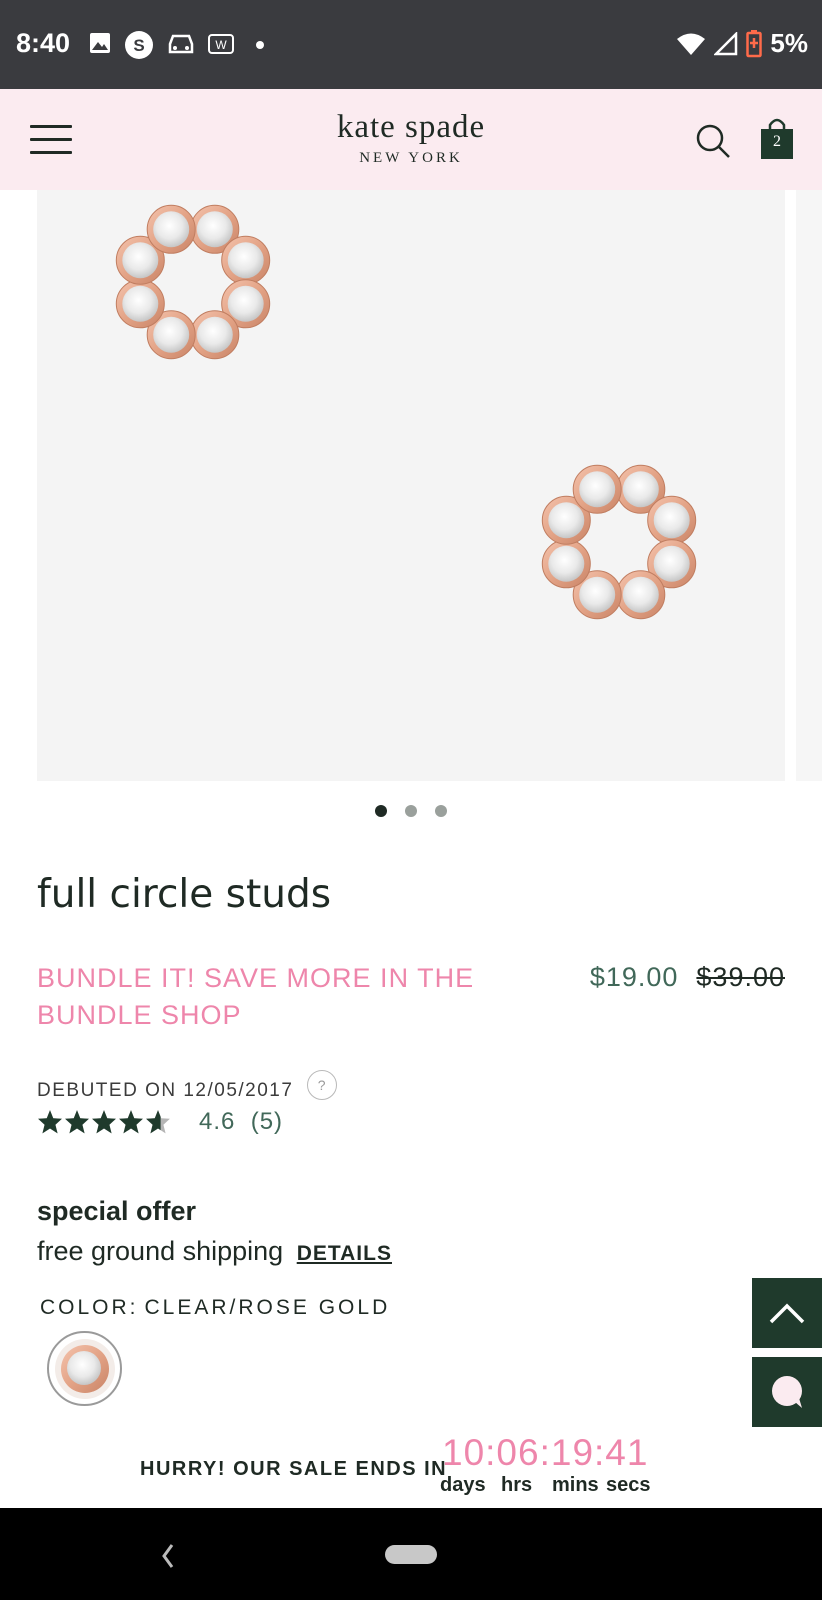  Describe the element at coordinates (740, 977) in the screenshot. I see `original-price: $39.00` at that location.